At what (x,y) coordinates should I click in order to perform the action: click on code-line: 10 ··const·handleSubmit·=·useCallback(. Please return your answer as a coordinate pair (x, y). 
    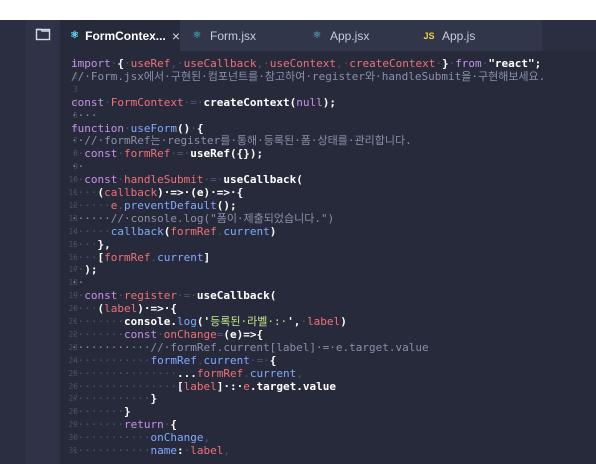
    Looking at the image, I should click on (328, 180).